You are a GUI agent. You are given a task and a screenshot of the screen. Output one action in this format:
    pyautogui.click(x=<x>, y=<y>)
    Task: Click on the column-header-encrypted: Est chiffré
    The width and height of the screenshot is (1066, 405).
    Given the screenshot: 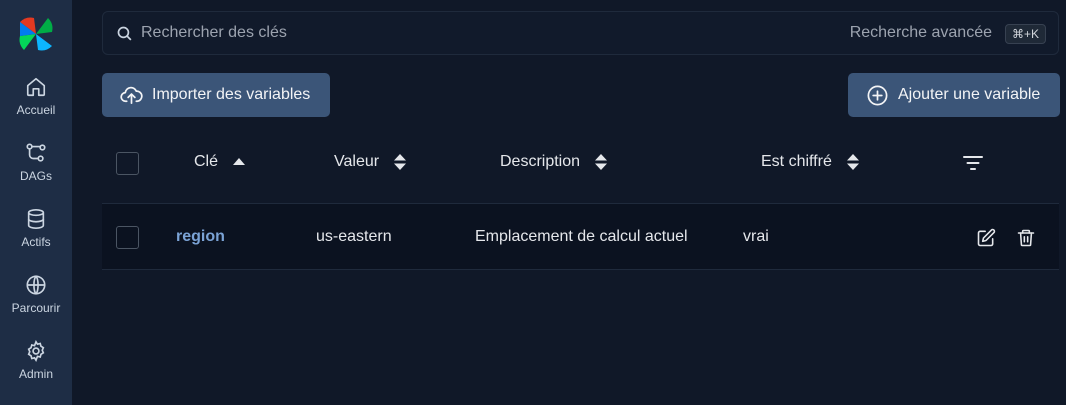 What is the action you would take?
    pyautogui.click(x=810, y=162)
    